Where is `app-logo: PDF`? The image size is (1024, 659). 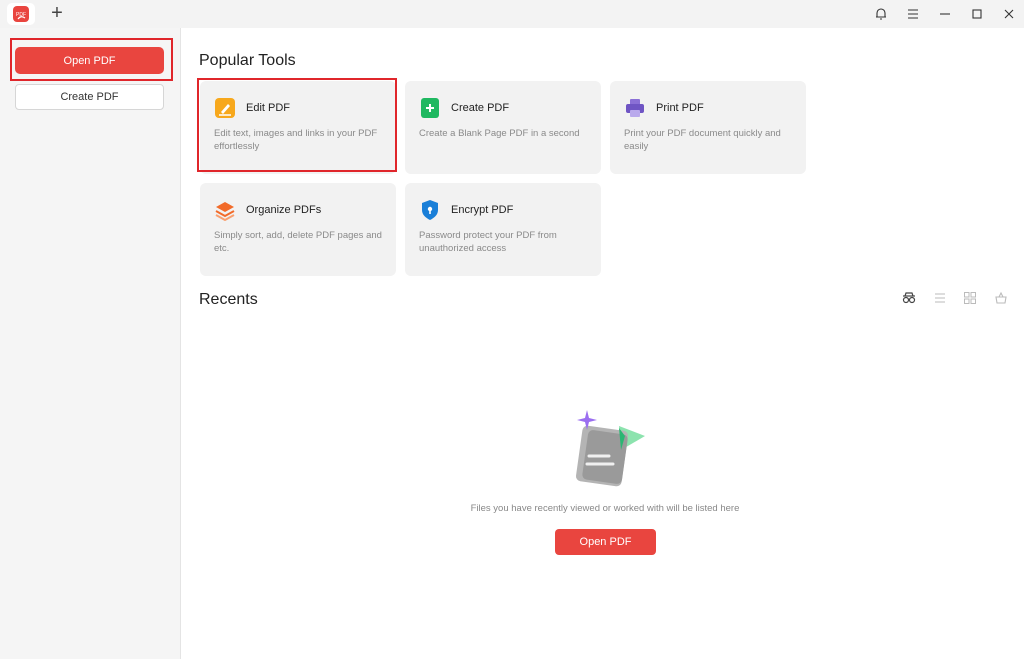
app-logo: PDF is located at coordinates (21, 14).